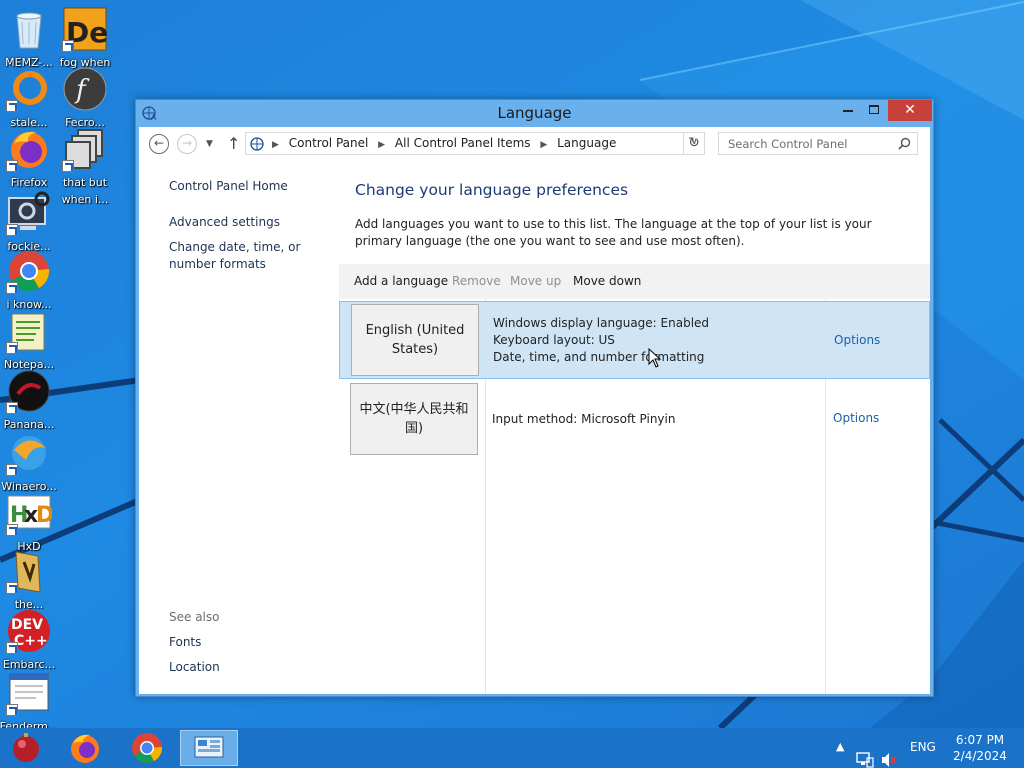  I want to click on maximize-button, so click(874, 110).